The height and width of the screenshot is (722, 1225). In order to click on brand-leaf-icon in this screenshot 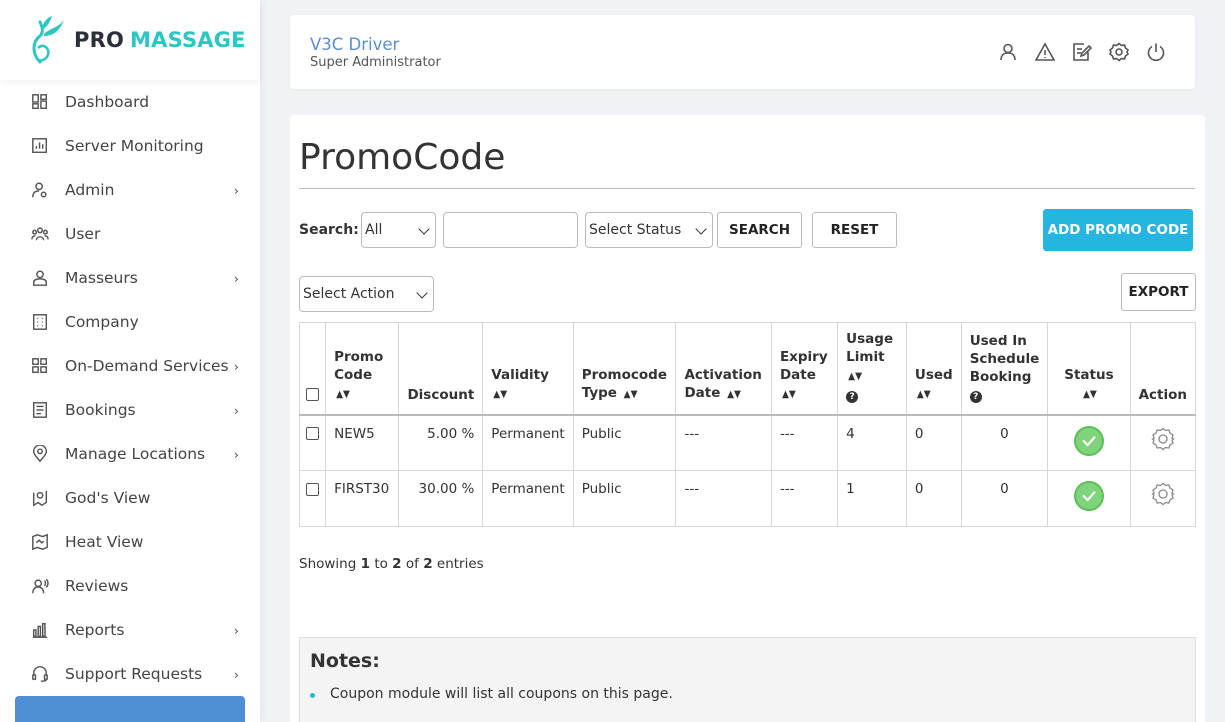, I will do `click(48, 40)`.